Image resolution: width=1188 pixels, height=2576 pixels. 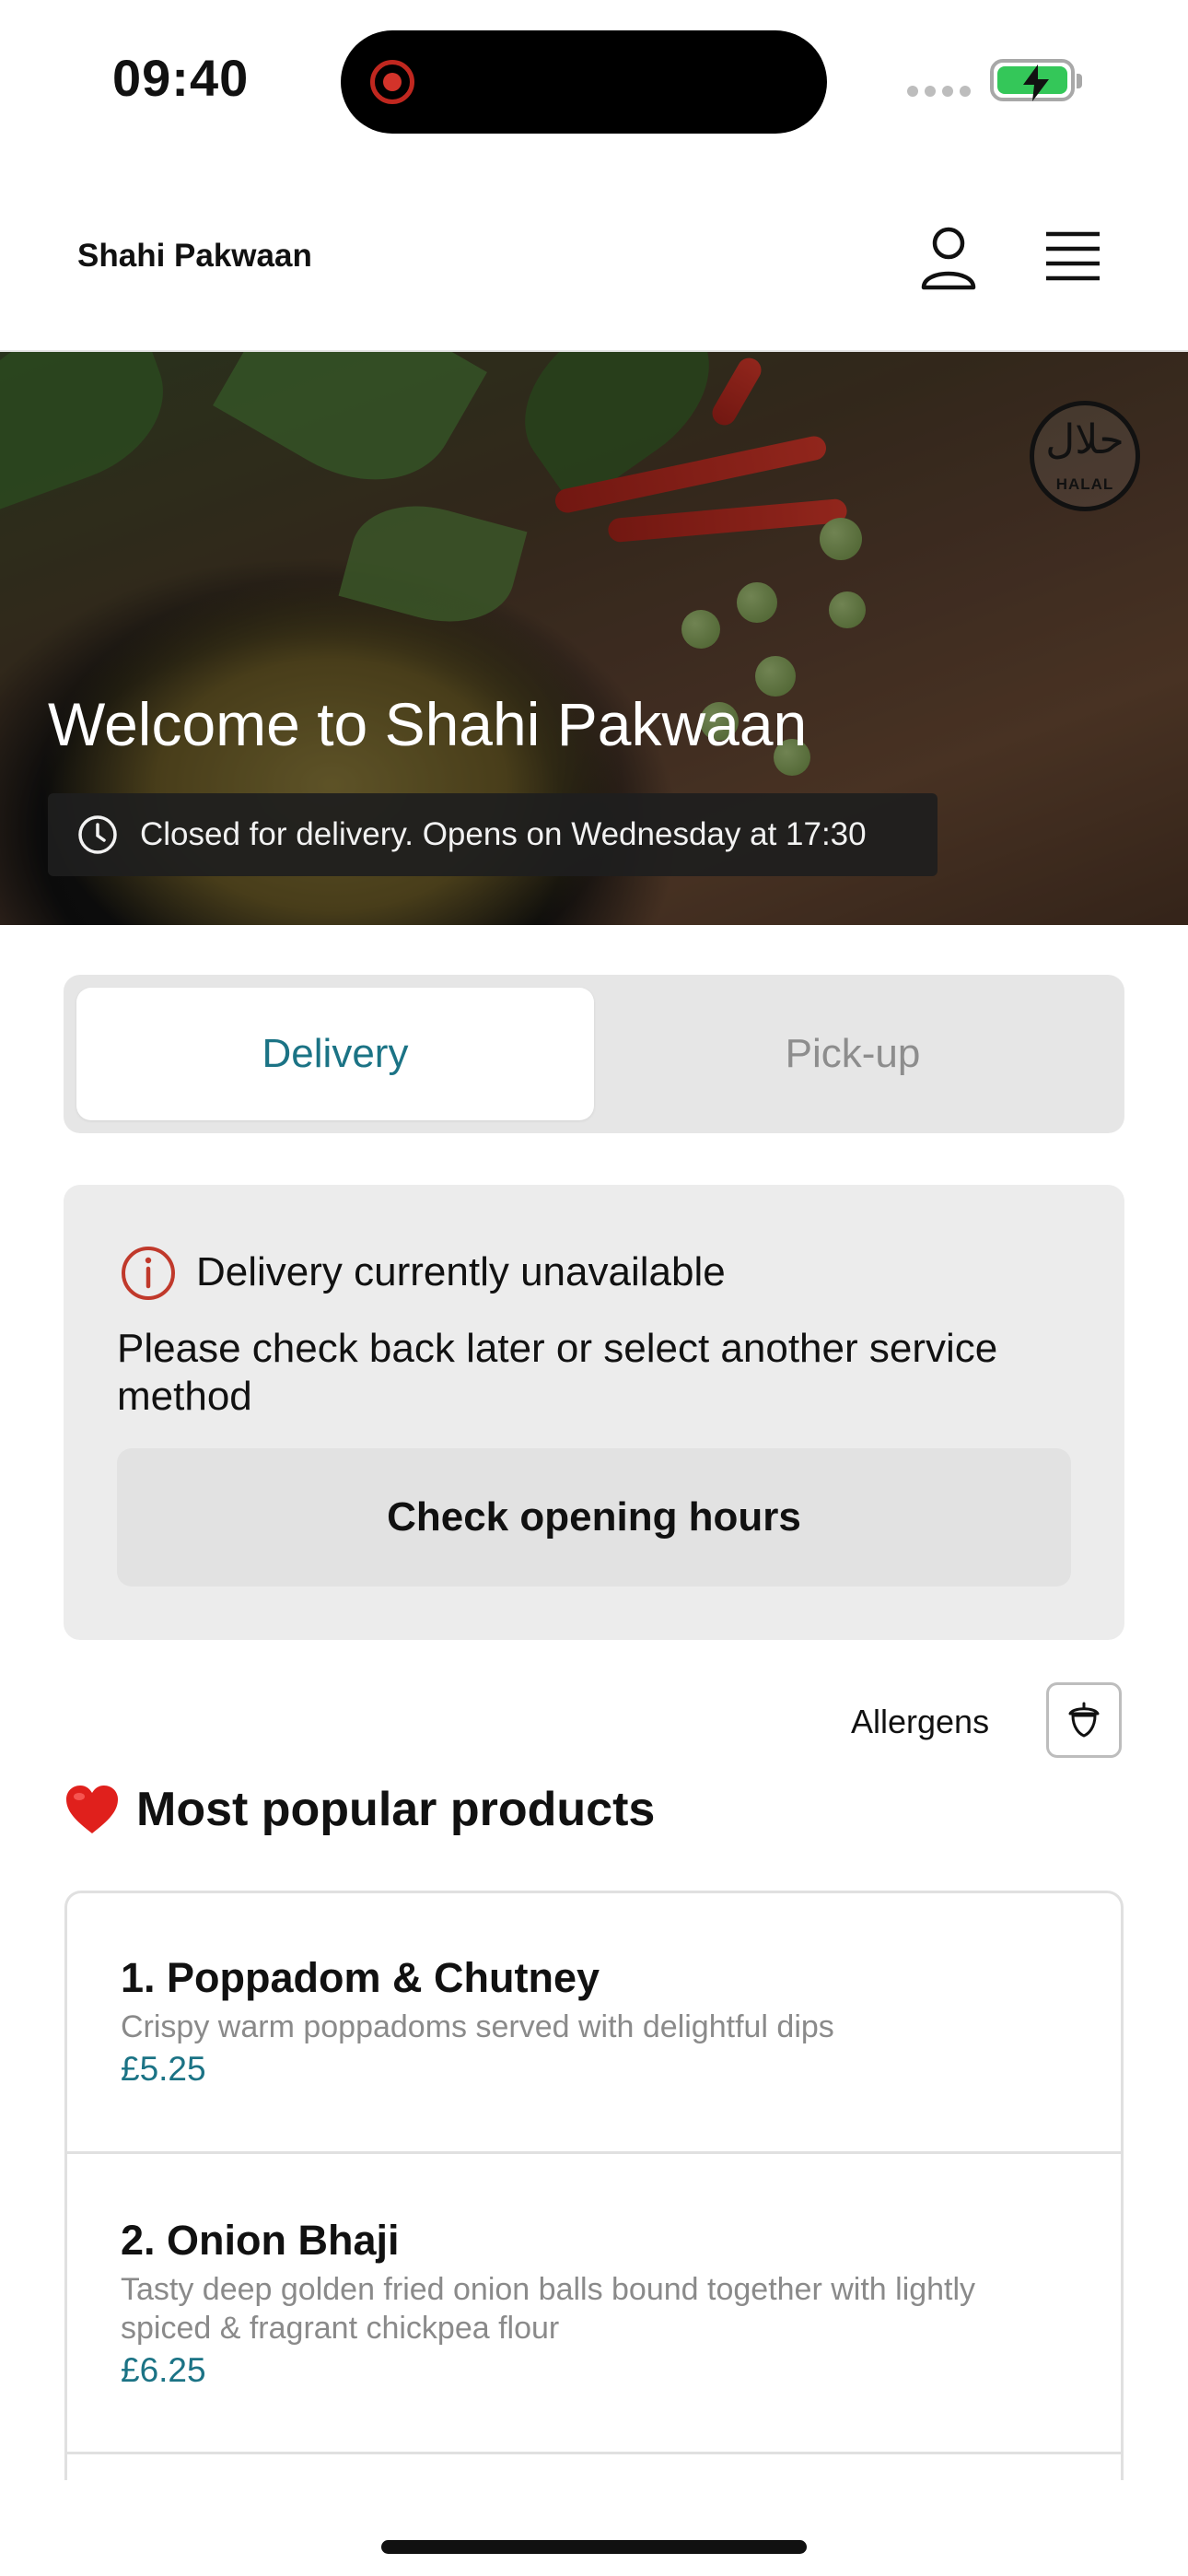 What do you see at coordinates (1084, 439) in the screenshot?
I see `halal-badge-arabic: حلال` at bounding box center [1084, 439].